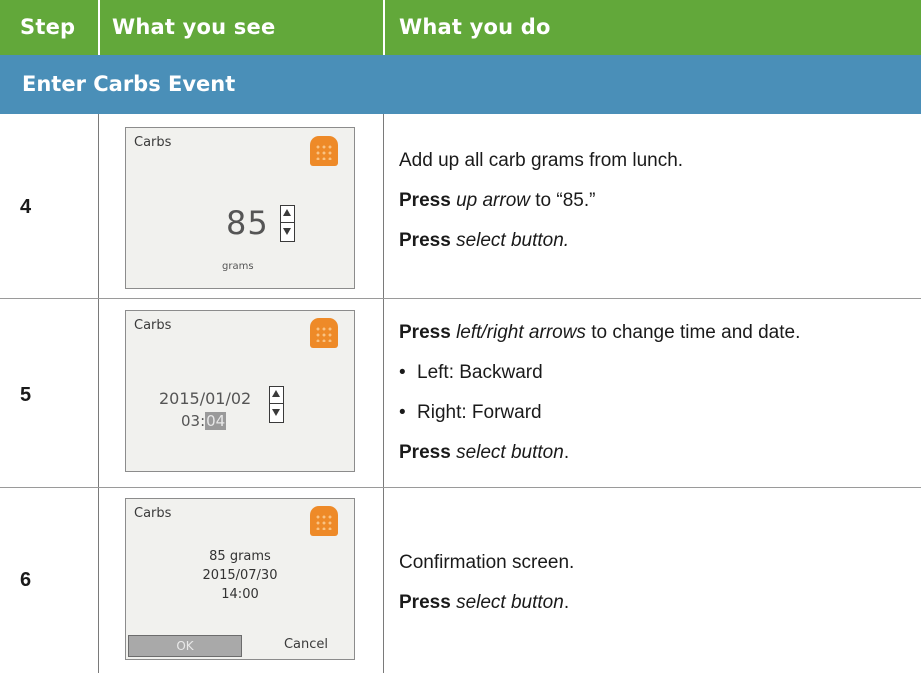 This screenshot has width=921, height=673. I want to click on table-header: Step What you see What you do, so click(460, 27).